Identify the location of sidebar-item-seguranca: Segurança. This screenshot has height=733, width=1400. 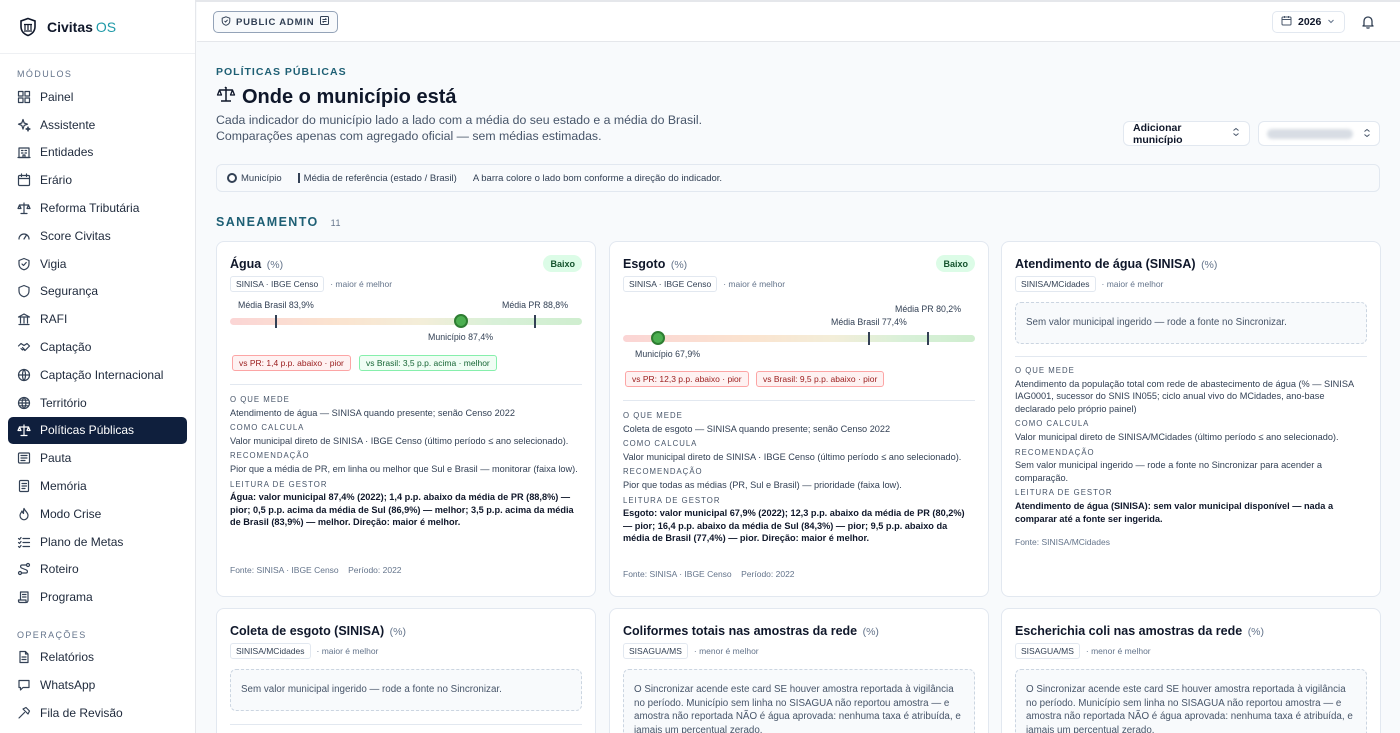
(97, 292).